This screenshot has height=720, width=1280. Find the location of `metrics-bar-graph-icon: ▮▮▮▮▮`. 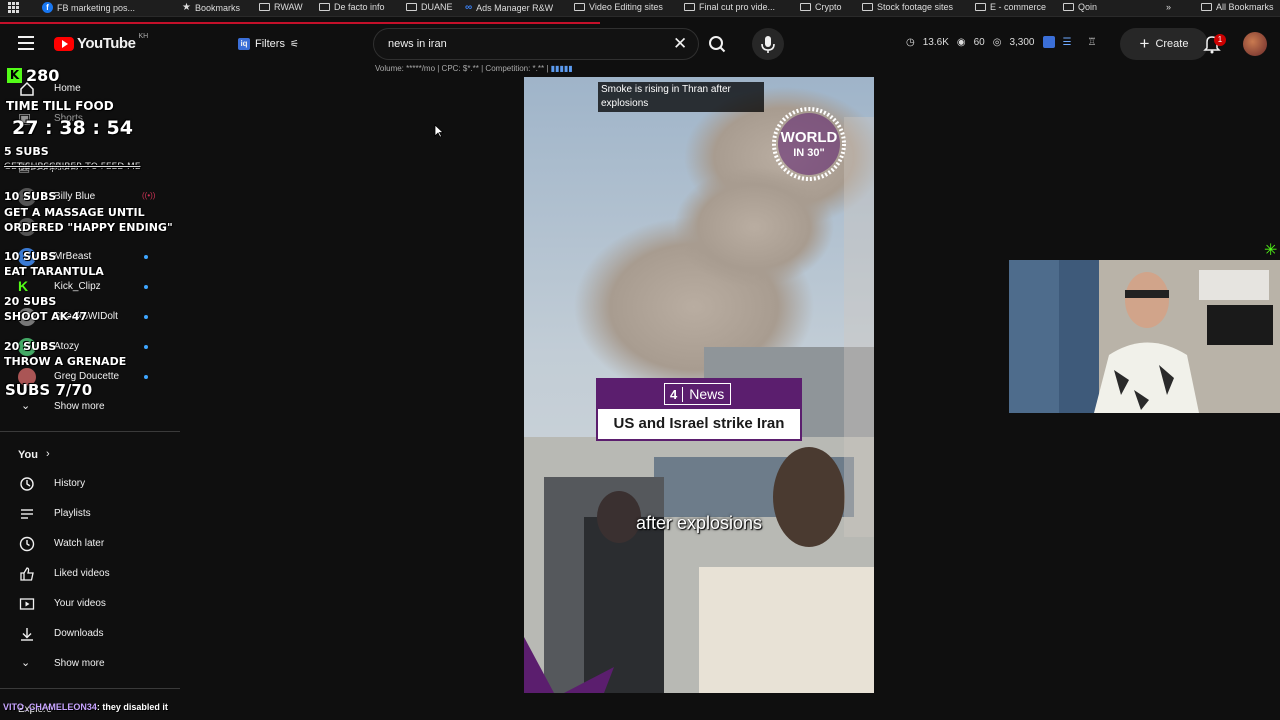

metrics-bar-graph-icon: ▮▮▮▮▮ is located at coordinates (561, 68).